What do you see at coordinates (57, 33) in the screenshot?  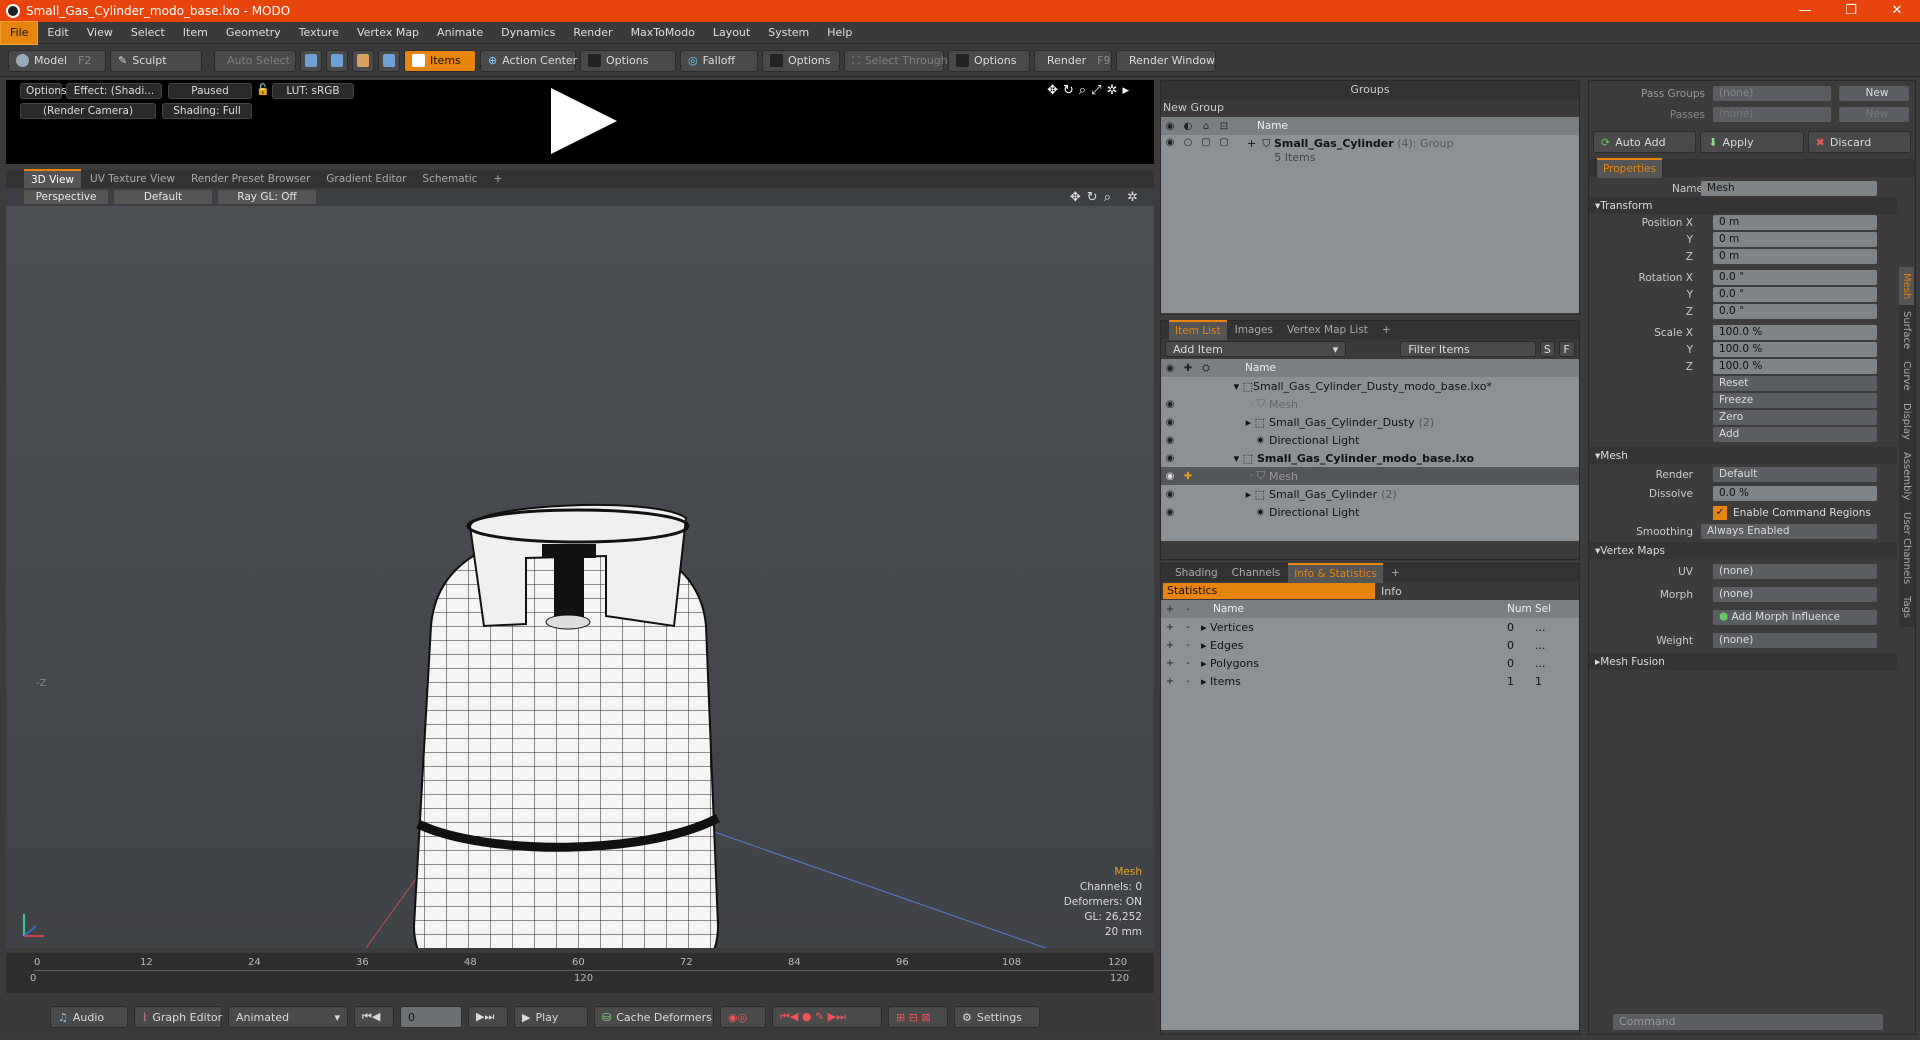 I see `menu-edit: Edit` at bounding box center [57, 33].